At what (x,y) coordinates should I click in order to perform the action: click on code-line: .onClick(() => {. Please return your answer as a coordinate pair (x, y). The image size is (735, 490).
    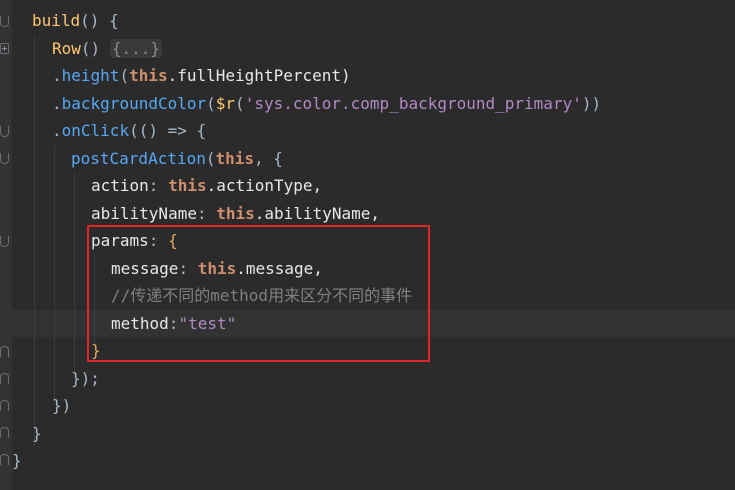
    Looking at the image, I should click on (129, 130).